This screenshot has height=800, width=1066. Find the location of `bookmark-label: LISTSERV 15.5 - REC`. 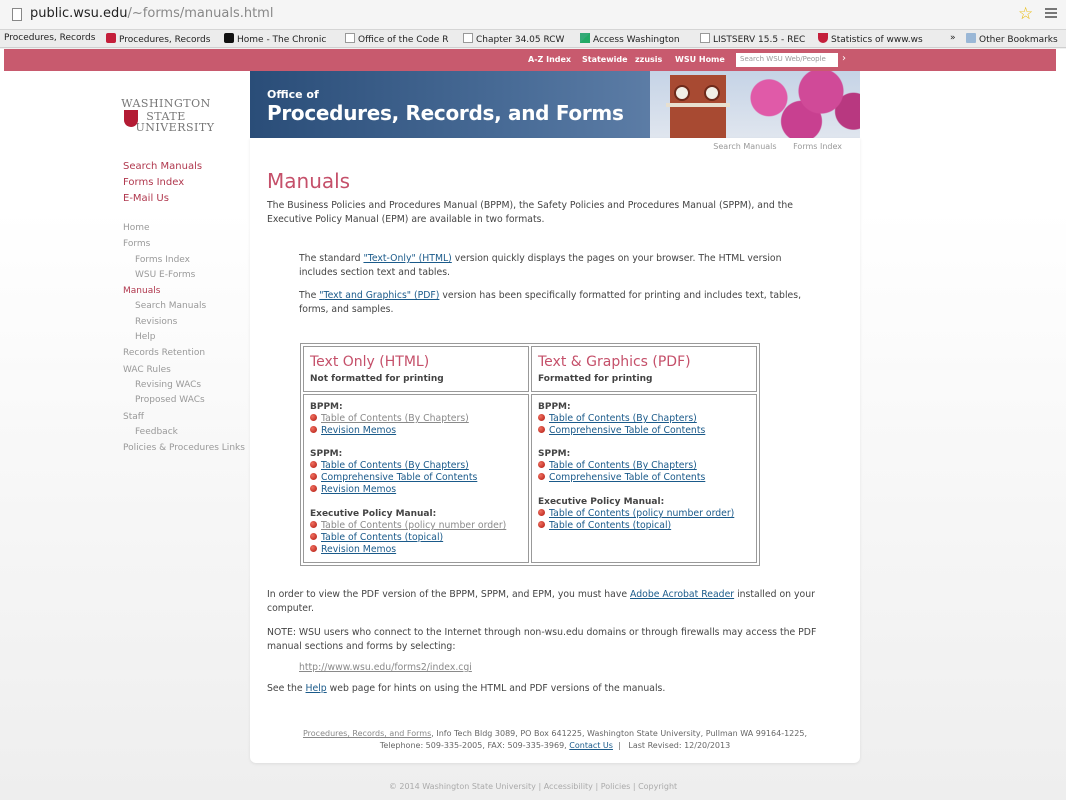

bookmark-label: LISTSERV 15.5 - REC is located at coordinates (759, 40).